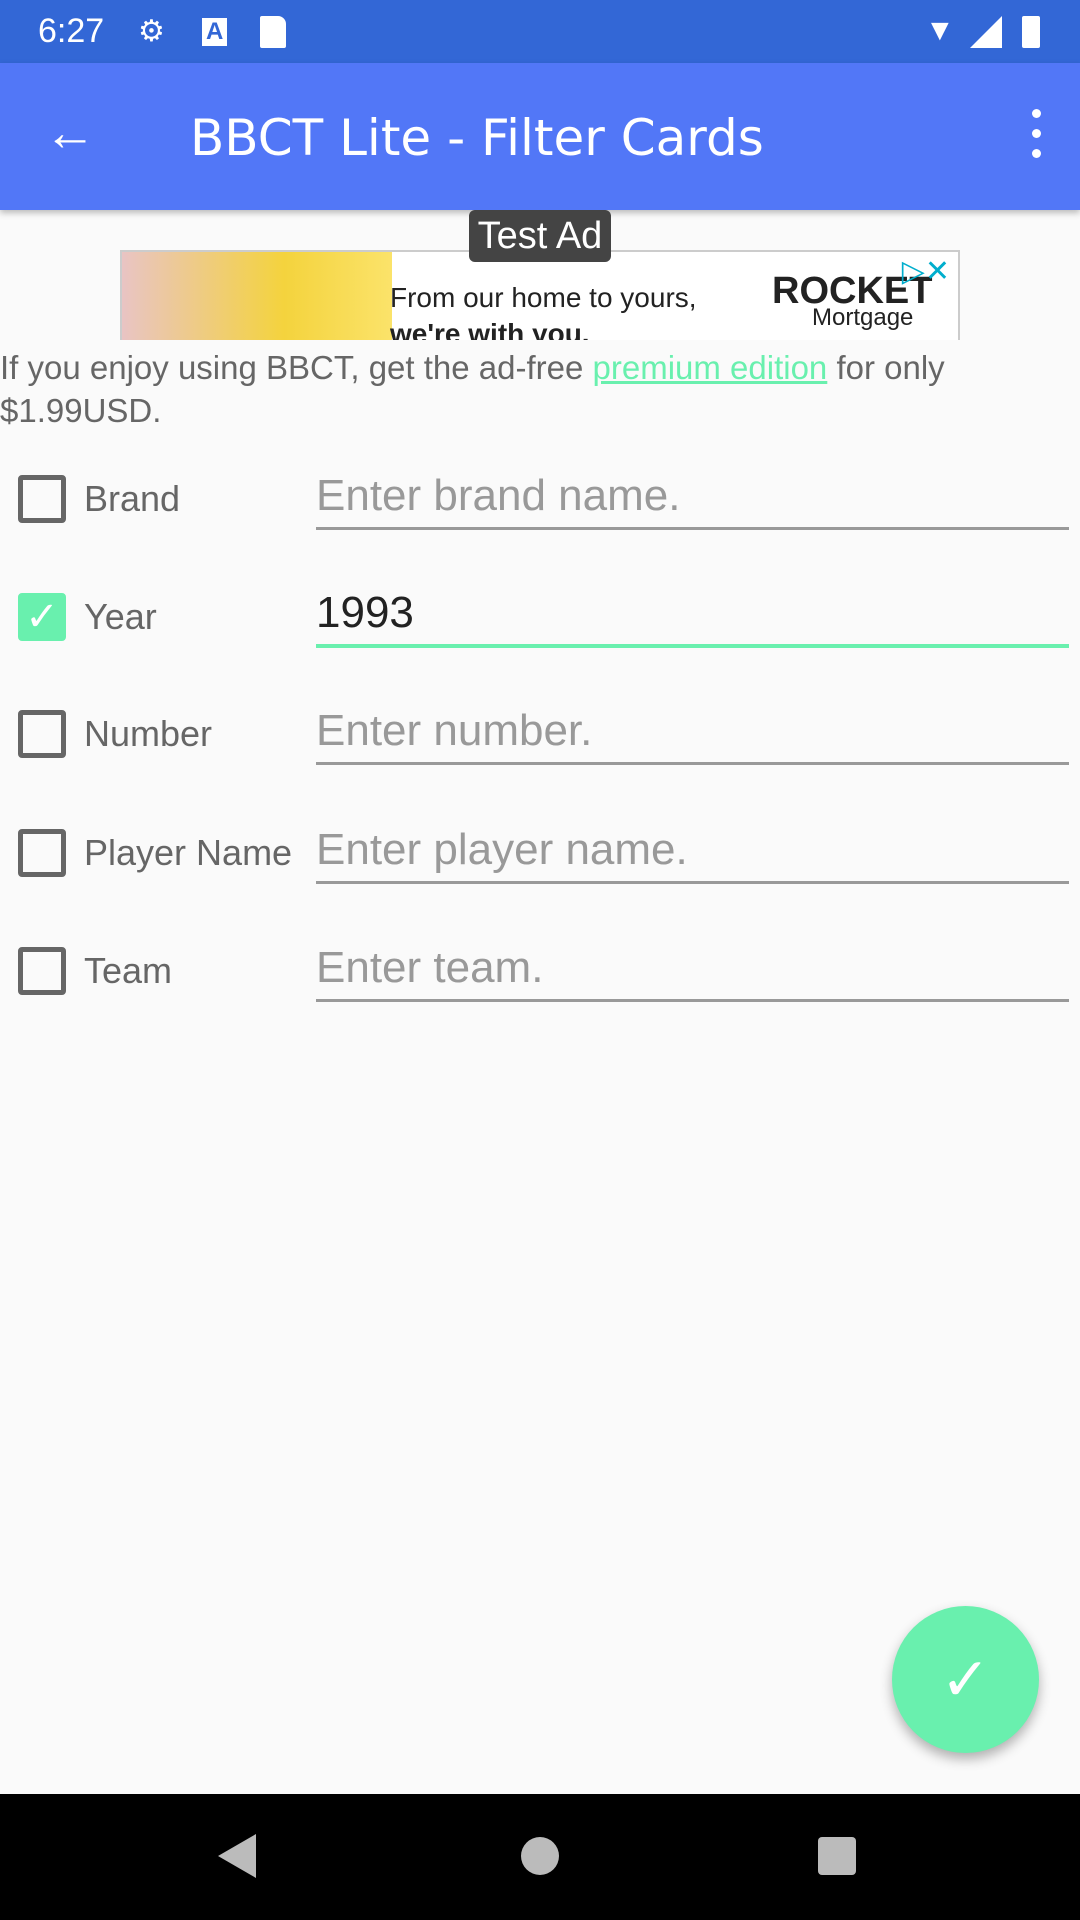 The width and height of the screenshot is (1080, 1920). Describe the element at coordinates (215, 32) in the screenshot. I see `a-icon: A` at that location.